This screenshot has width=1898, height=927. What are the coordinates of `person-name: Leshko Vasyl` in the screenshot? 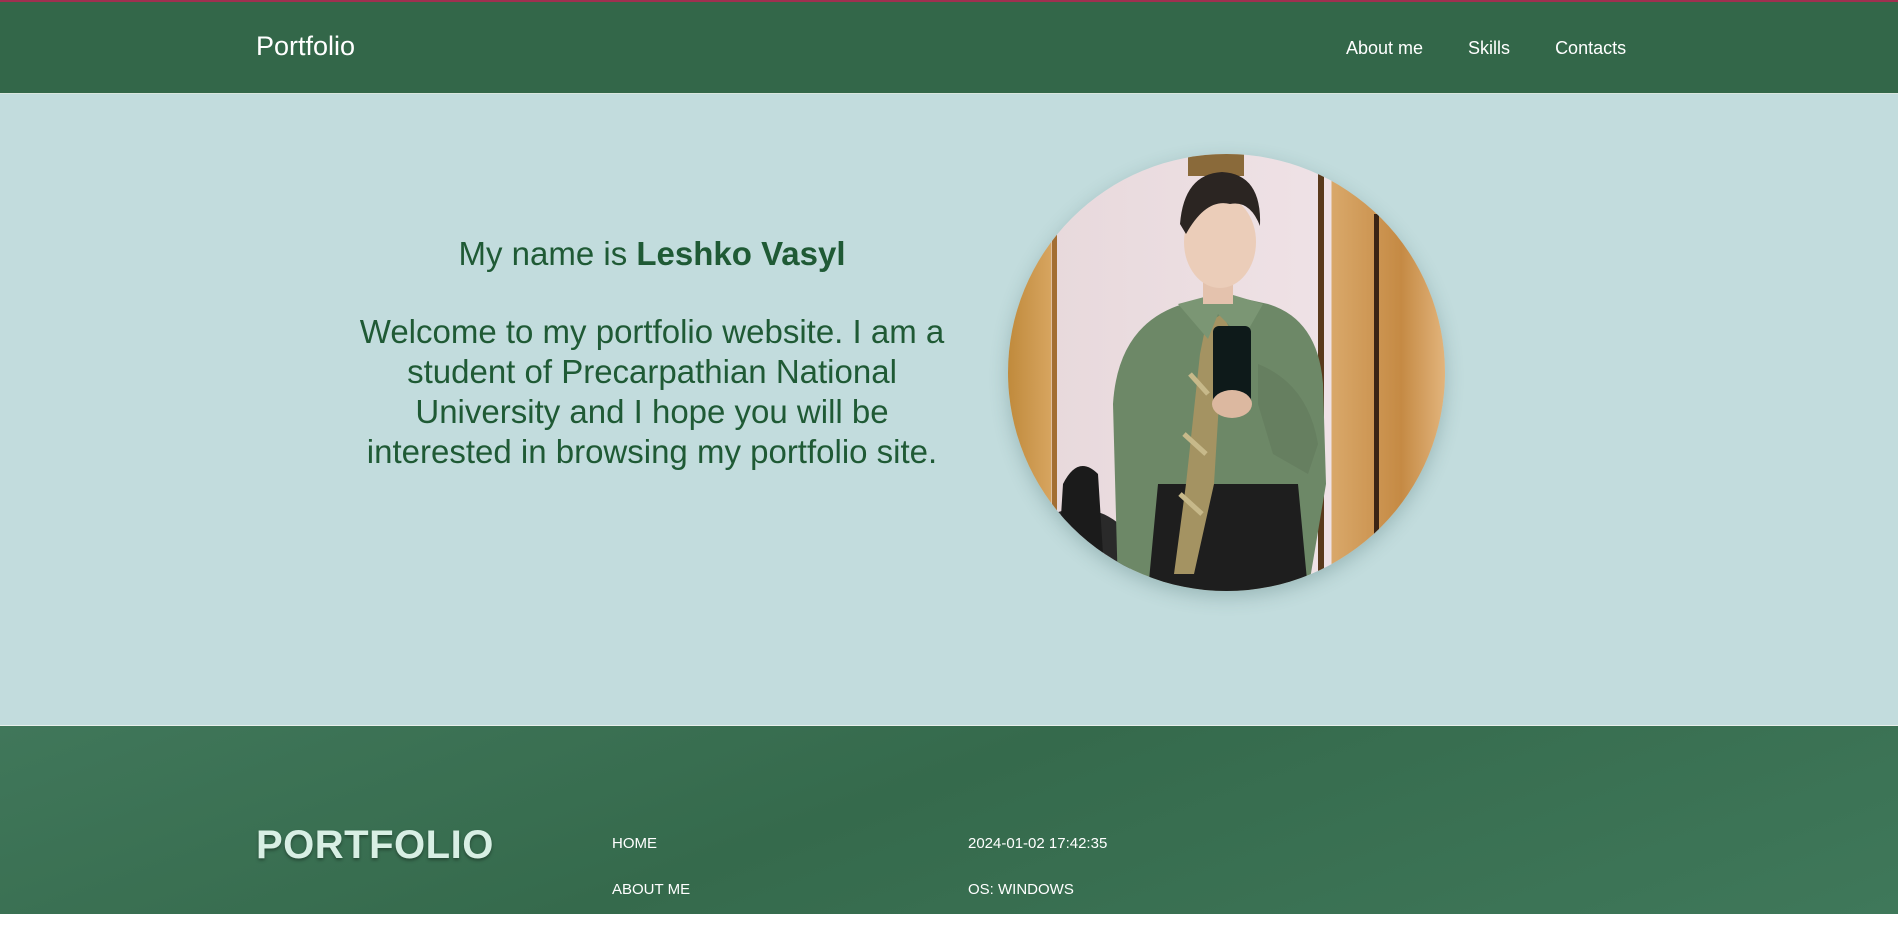 It's located at (741, 253).